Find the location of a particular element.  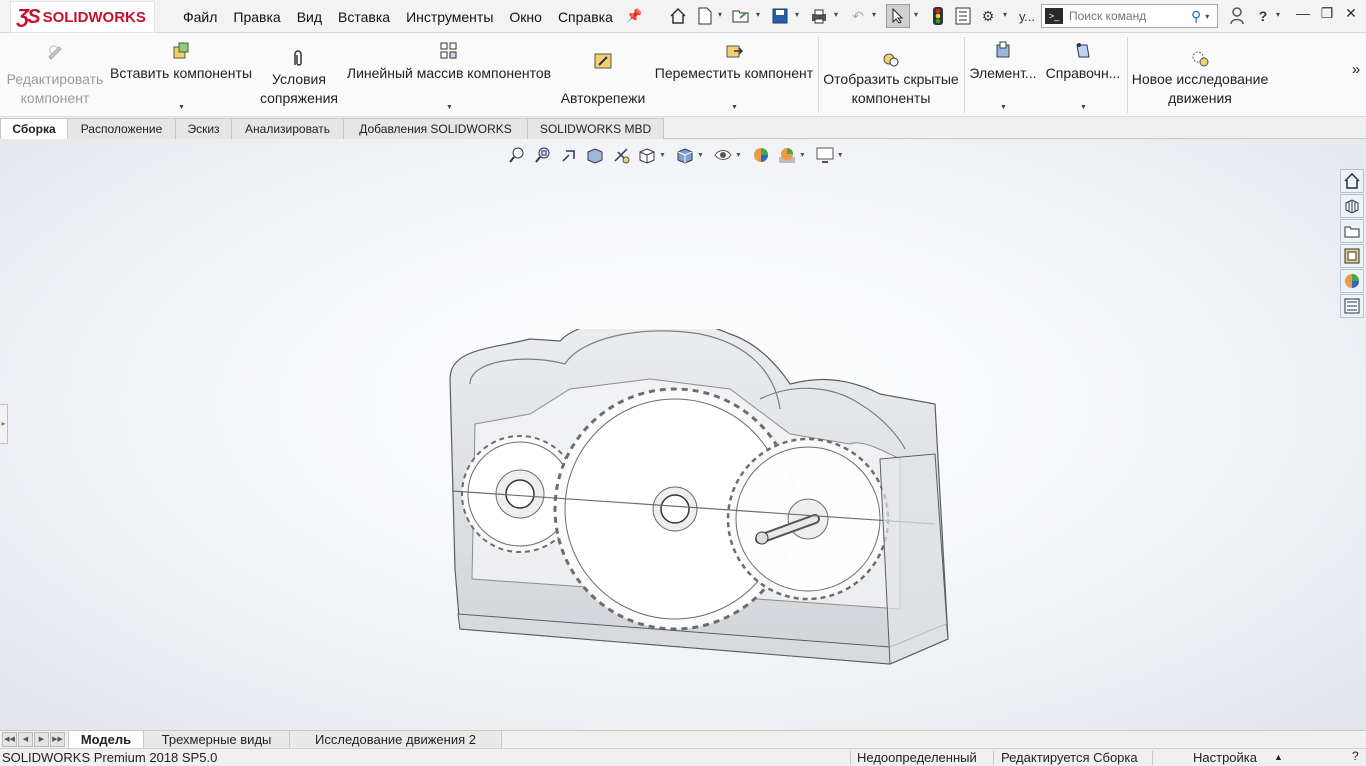

scroll-next-tab-icon: ▶ is located at coordinates (41, 739).